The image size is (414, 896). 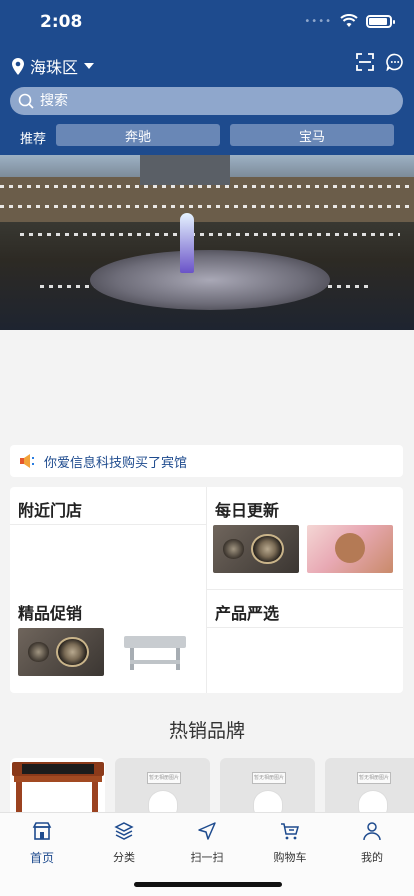 I want to click on signal-icon: ••••, so click(x=318, y=21).